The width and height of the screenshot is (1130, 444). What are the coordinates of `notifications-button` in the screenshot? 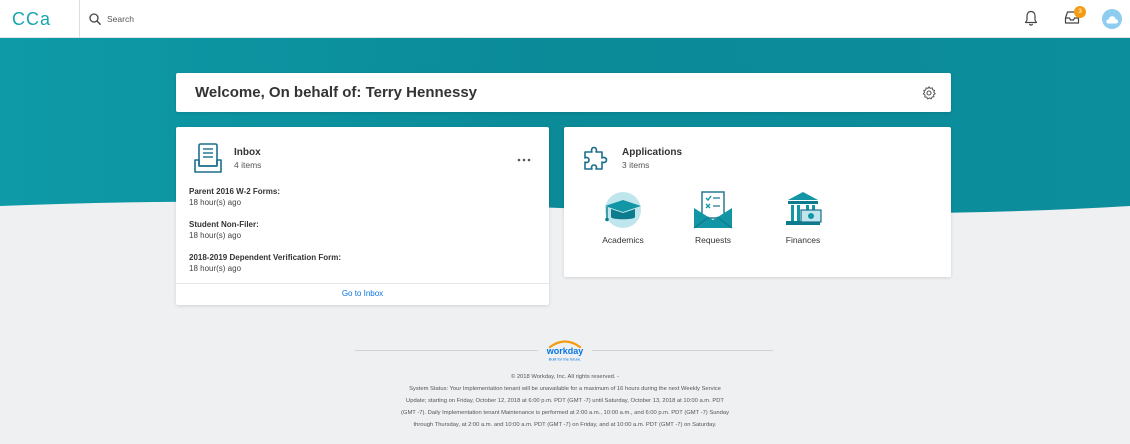 It's located at (1031, 21).